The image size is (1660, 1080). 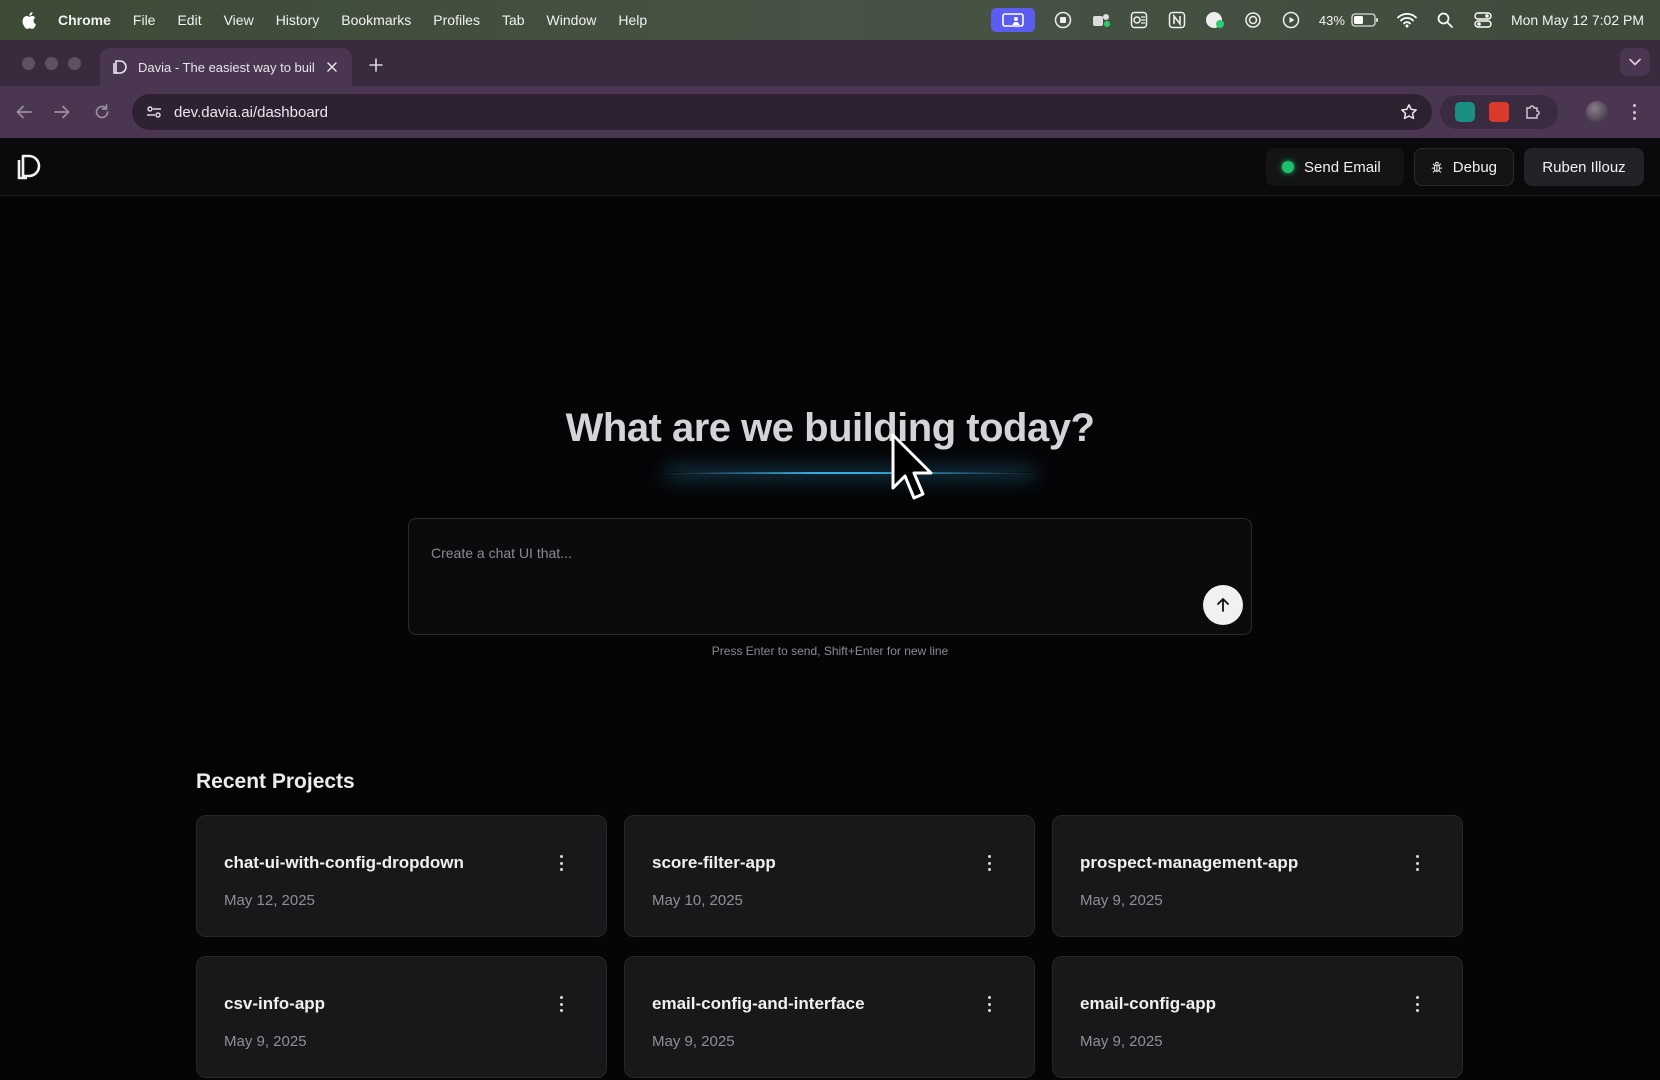 What do you see at coordinates (251, 112) in the screenshot?
I see `url-text: dev.davia.ai/dashboard` at bounding box center [251, 112].